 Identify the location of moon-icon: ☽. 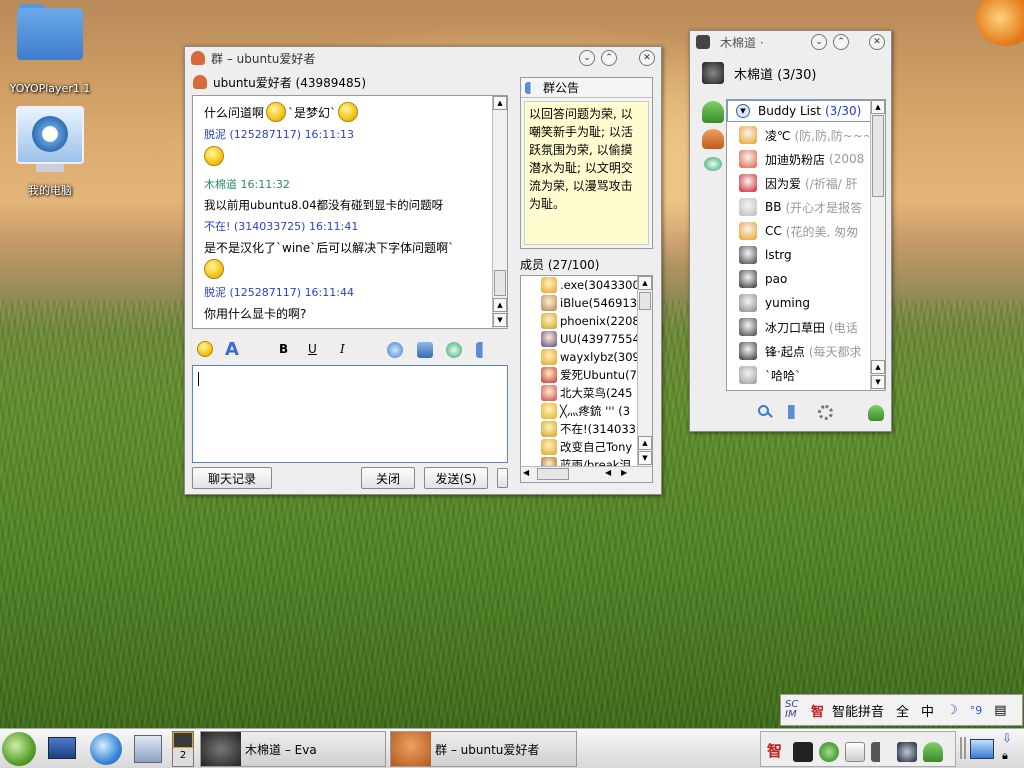
(952, 710).